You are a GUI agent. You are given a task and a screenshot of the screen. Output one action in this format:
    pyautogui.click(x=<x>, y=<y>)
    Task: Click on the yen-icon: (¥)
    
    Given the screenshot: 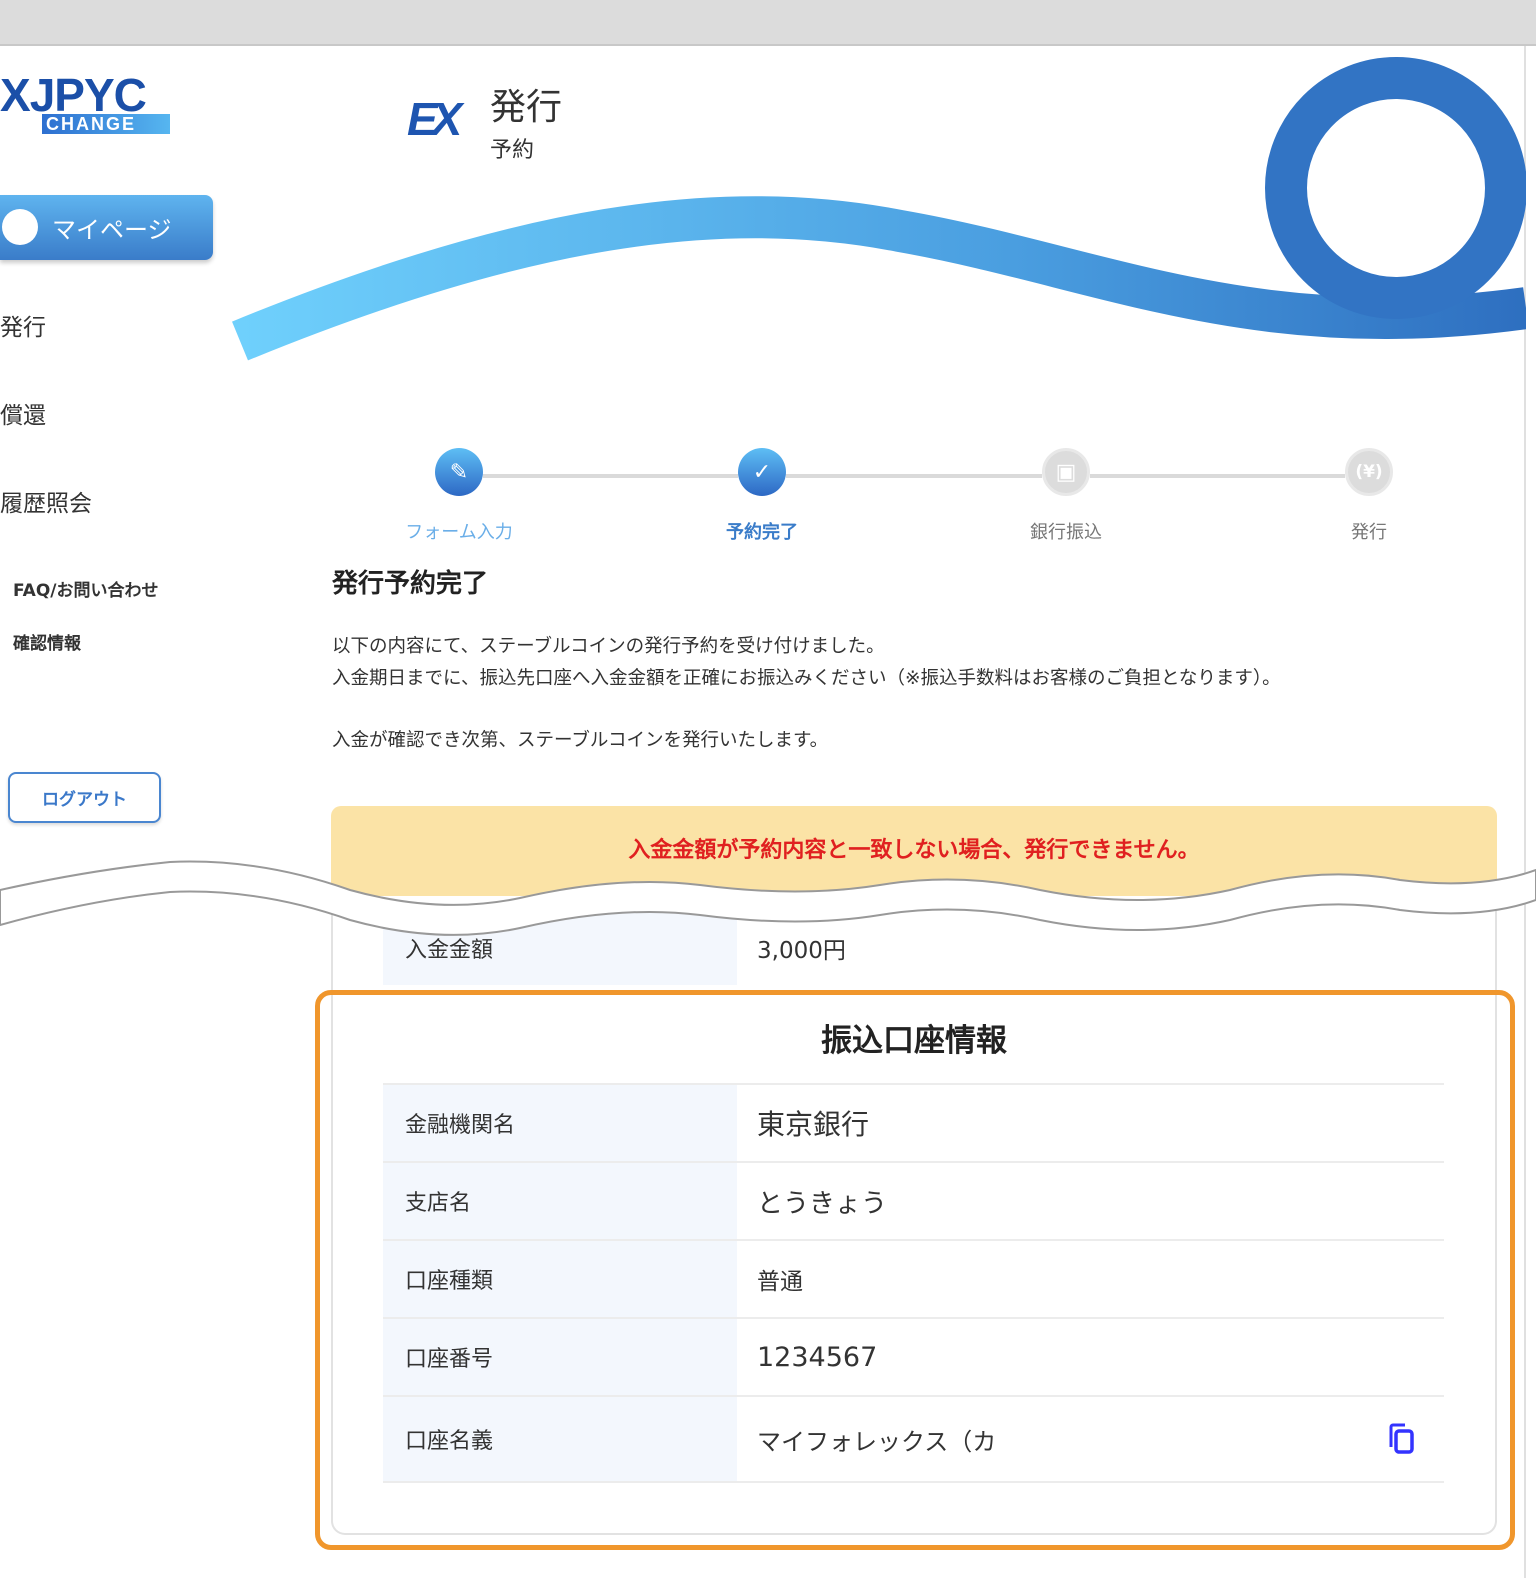 What is the action you would take?
    pyautogui.click(x=1369, y=472)
    